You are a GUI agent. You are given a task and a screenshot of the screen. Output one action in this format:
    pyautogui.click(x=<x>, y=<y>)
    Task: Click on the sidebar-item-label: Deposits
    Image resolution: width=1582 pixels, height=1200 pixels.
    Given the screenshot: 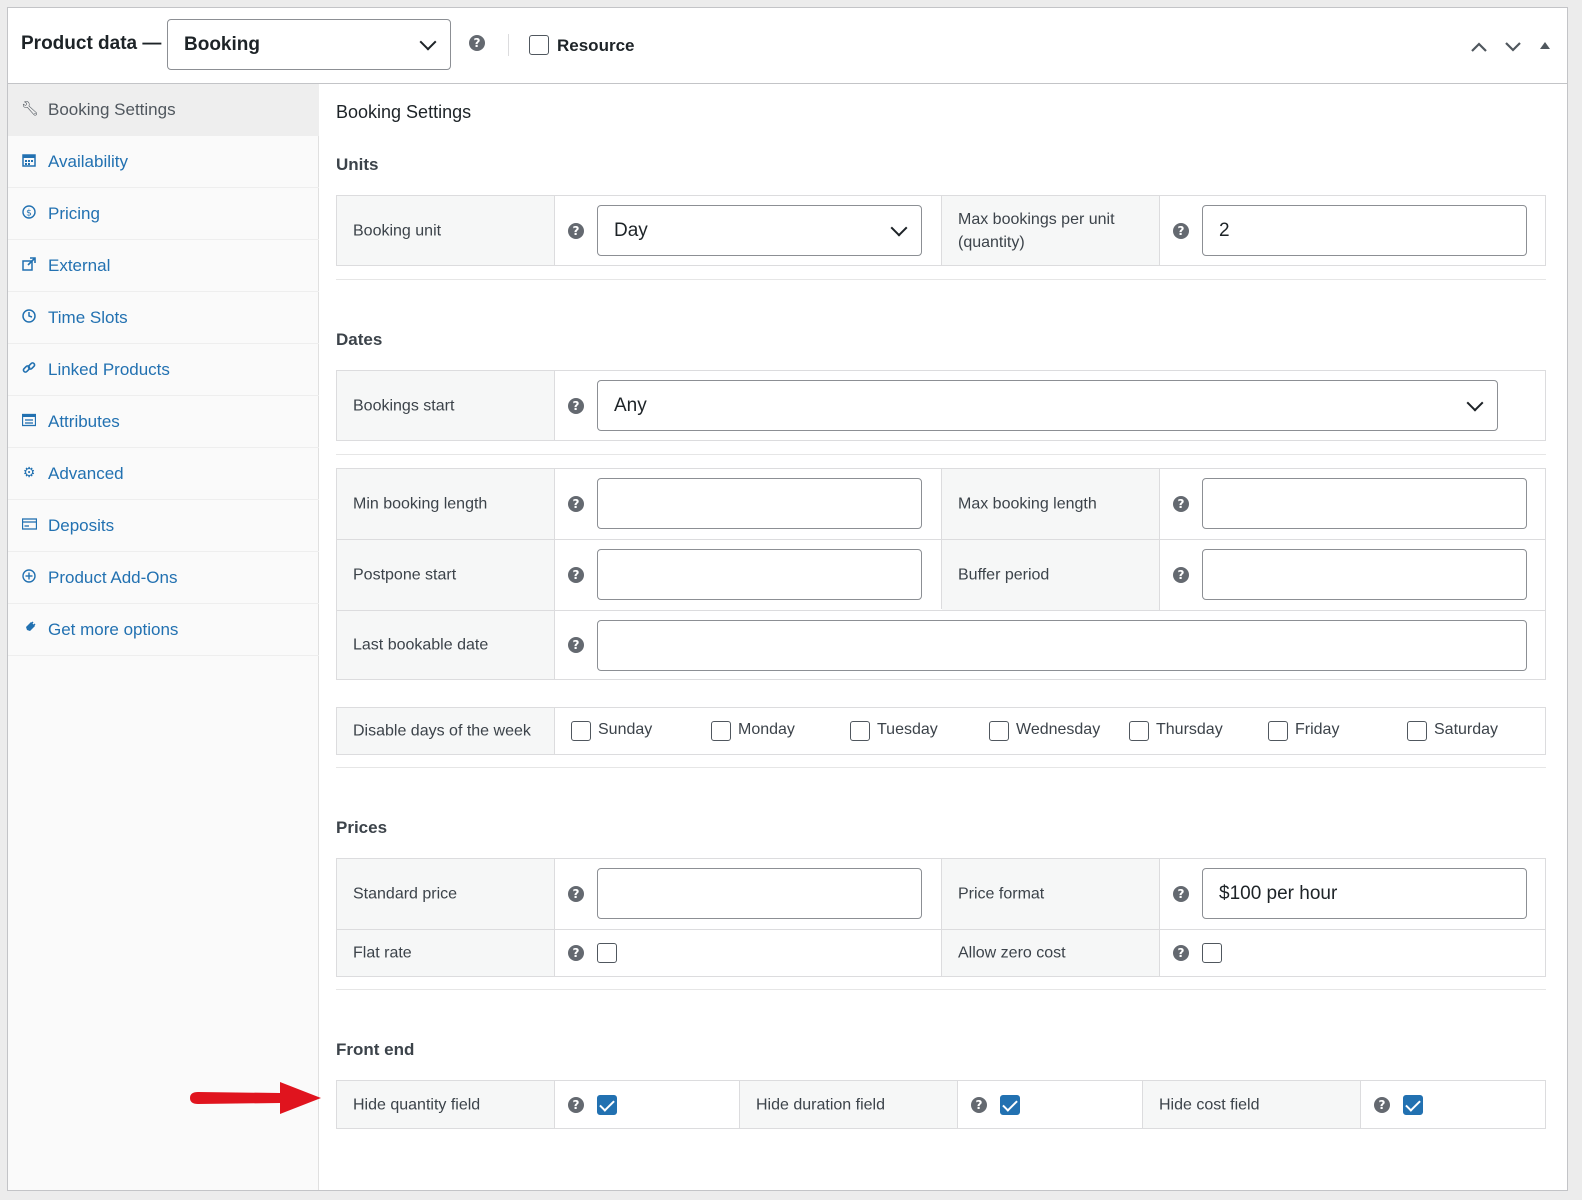 What is the action you would take?
    pyautogui.click(x=81, y=525)
    